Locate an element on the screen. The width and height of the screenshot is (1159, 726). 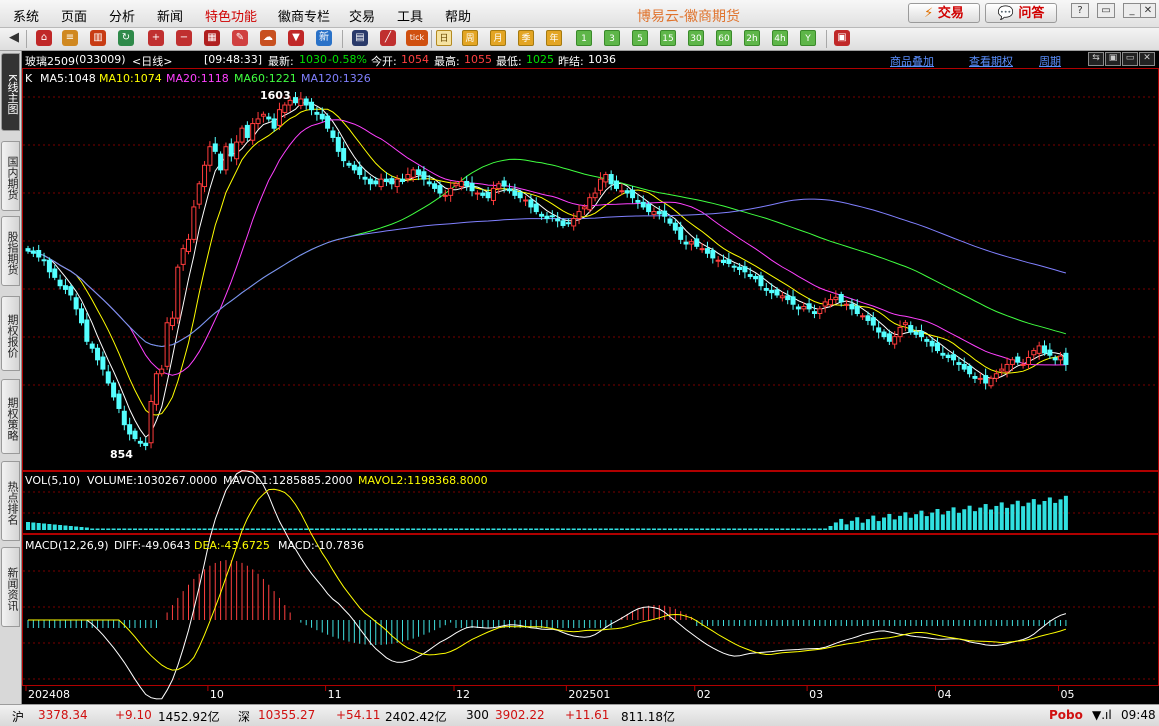
period-1min-button: 1 is located at coordinates (584, 38).